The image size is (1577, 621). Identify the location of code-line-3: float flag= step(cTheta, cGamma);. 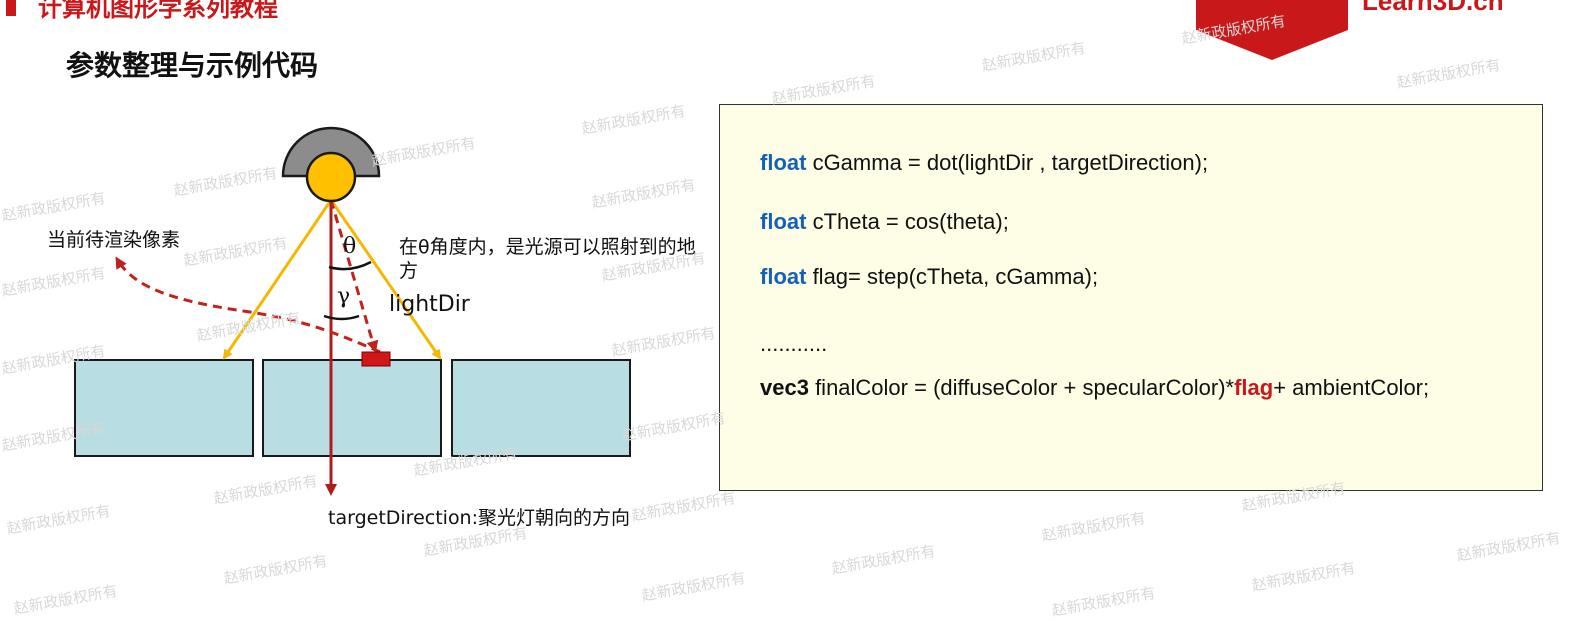
(929, 277).